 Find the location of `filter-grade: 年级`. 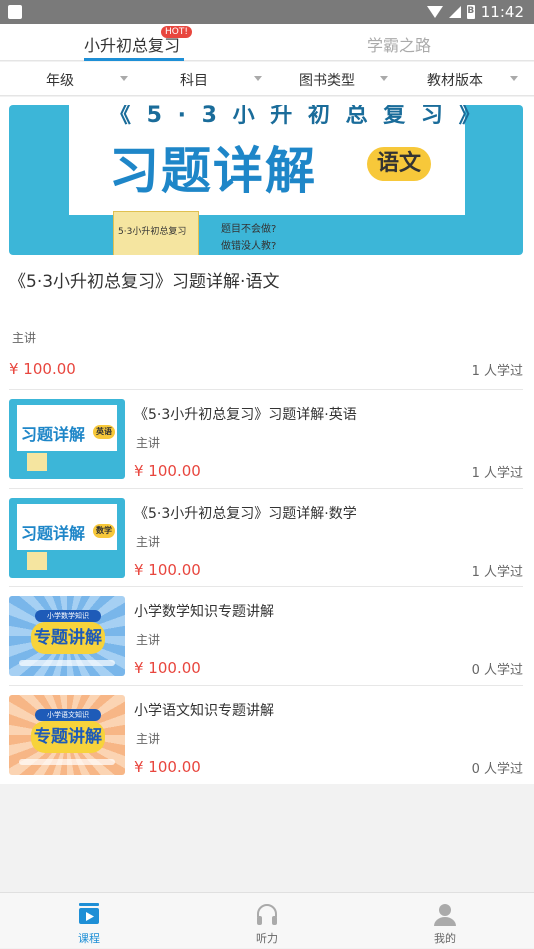

filter-grade: 年级 is located at coordinates (60, 80).